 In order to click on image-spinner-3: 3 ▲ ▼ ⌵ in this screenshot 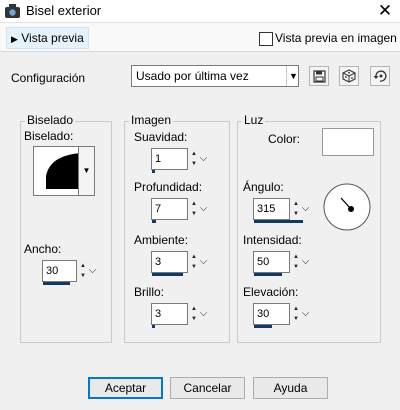, I will do `click(180, 314)`.